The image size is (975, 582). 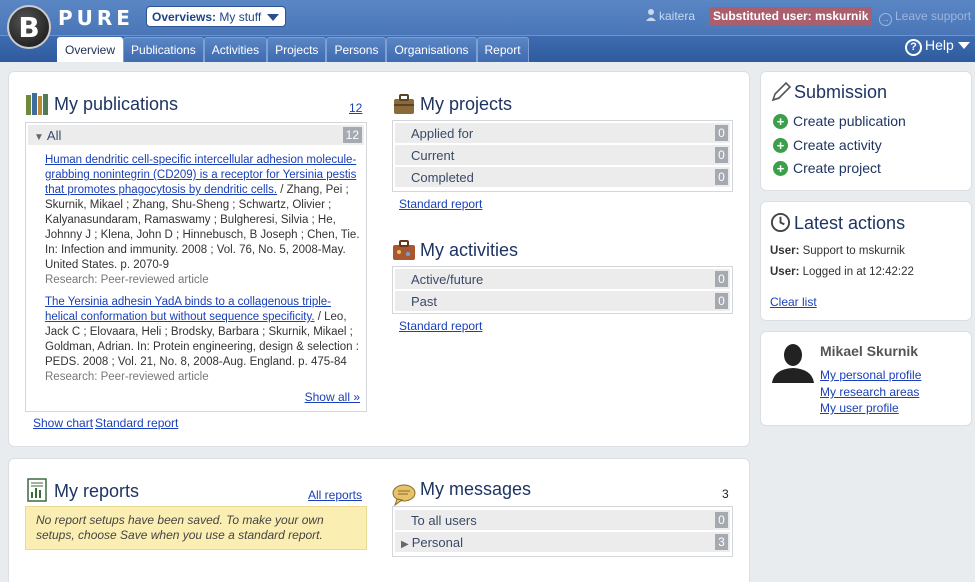 What do you see at coordinates (196, 135) in the screenshot?
I see `publications-group-all: ▼ All 12` at bounding box center [196, 135].